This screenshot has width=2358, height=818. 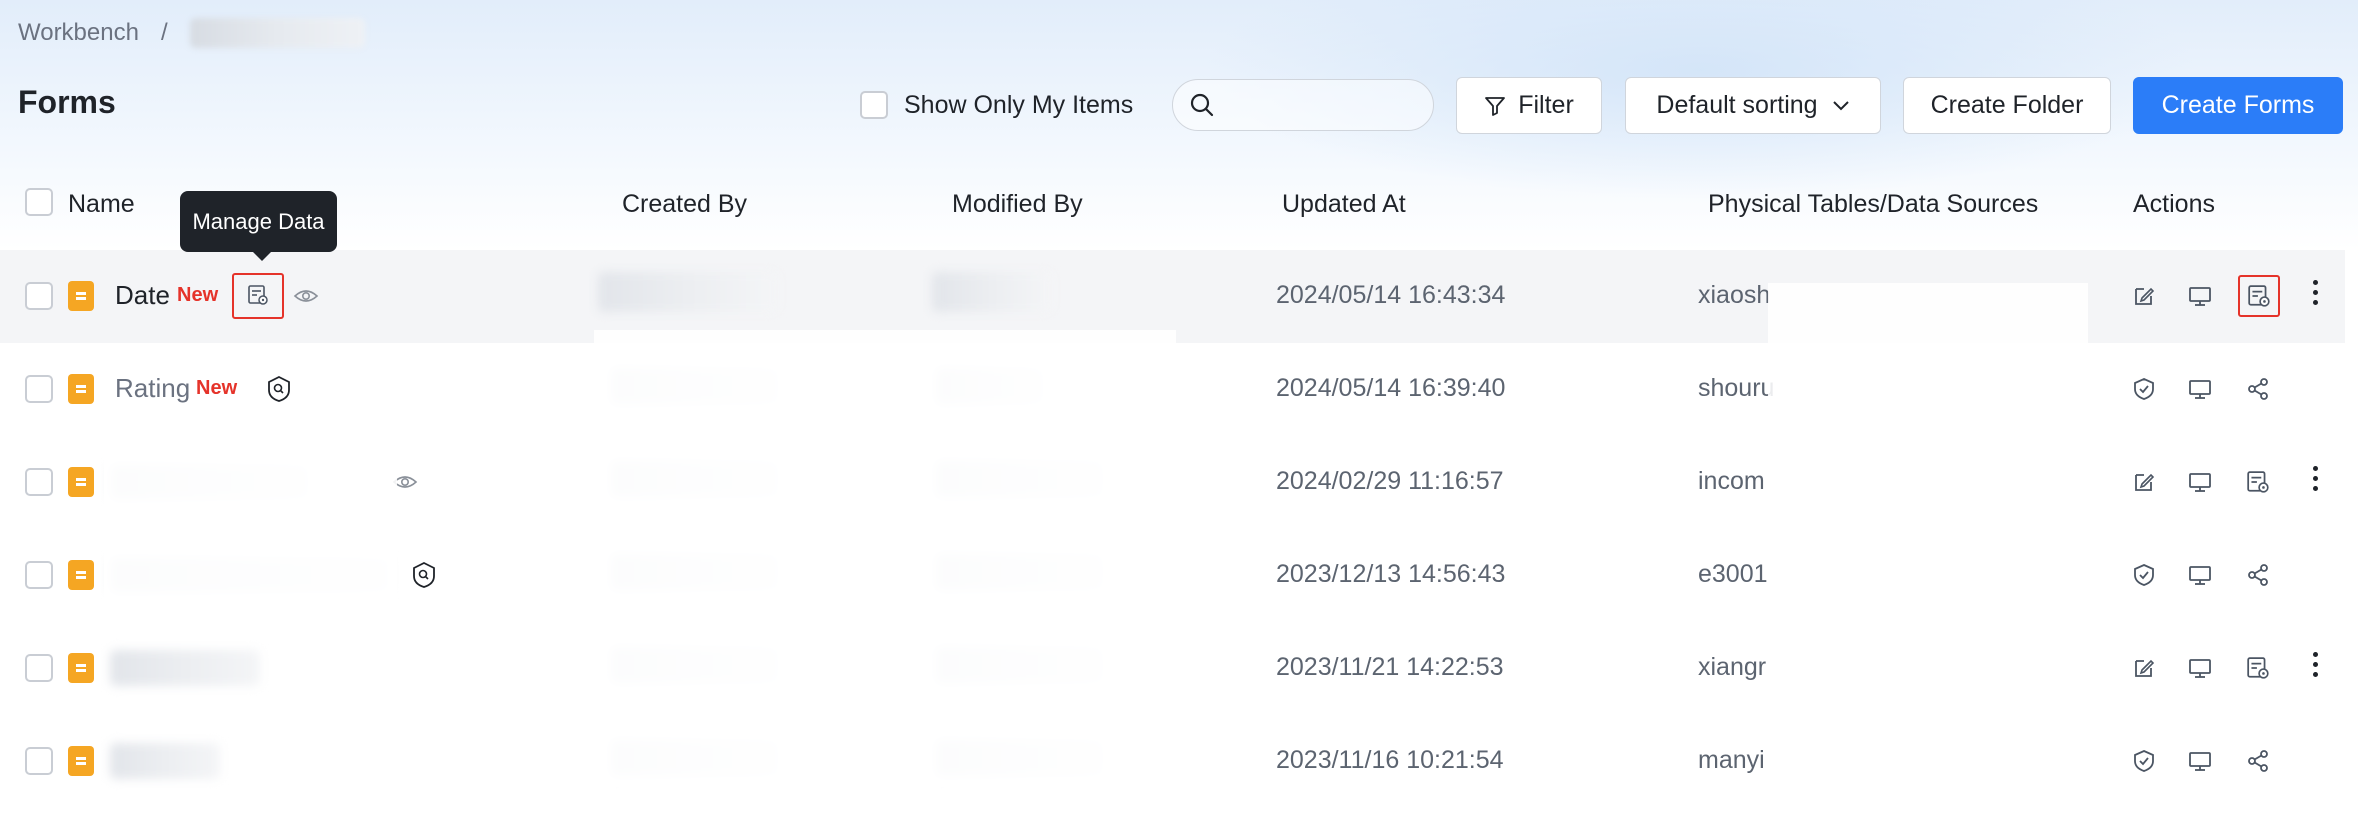 What do you see at coordinates (992, 292) in the screenshot?
I see `modified-by-redacted` at bounding box center [992, 292].